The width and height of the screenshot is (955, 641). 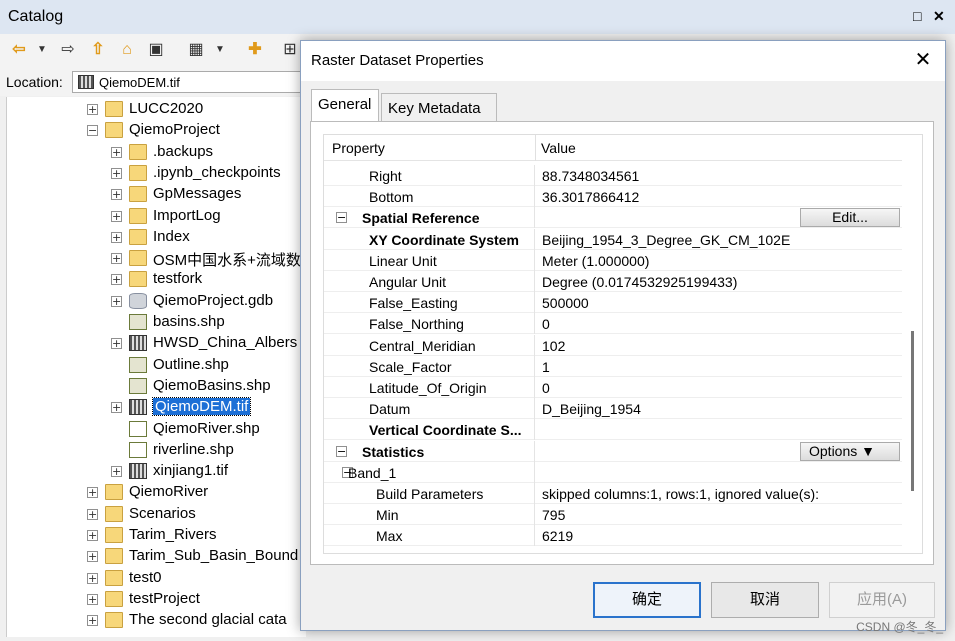 What do you see at coordinates (156, 174) in the screenshot?
I see `tree-item: + .ipynb_checkpoints` at bounding box center [156, 174].